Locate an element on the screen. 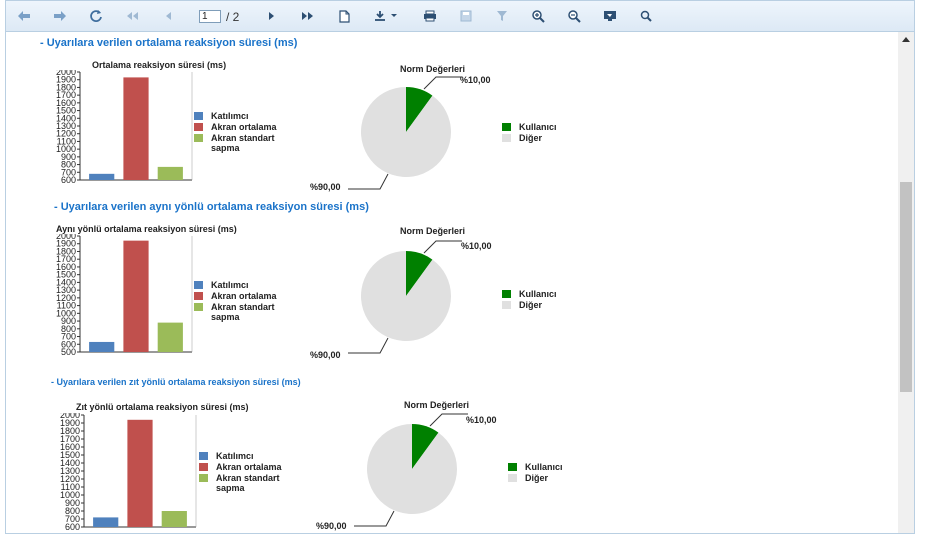 The width and height of the screenshot is (950, 534). download-icon is located at coordinates (386, 16).